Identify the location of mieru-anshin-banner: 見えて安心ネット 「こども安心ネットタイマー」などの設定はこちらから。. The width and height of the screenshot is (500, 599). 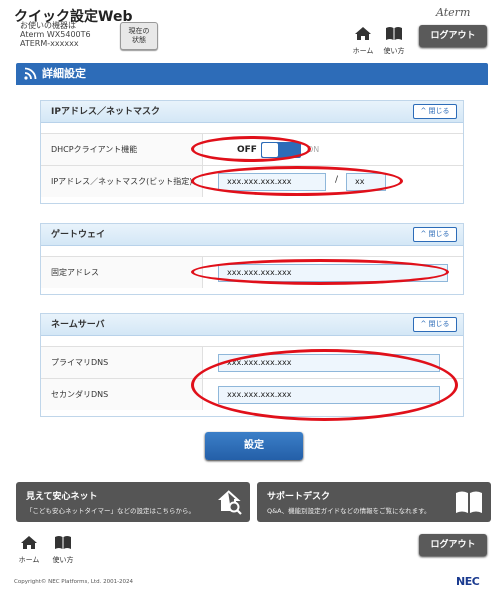
(133, 502).